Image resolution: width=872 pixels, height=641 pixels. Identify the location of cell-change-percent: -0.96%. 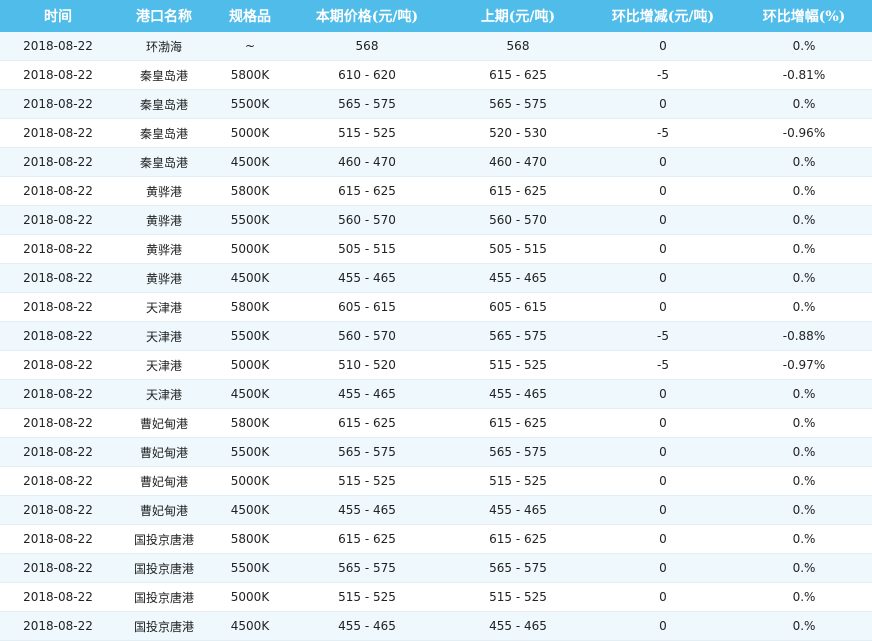
(804, 133).